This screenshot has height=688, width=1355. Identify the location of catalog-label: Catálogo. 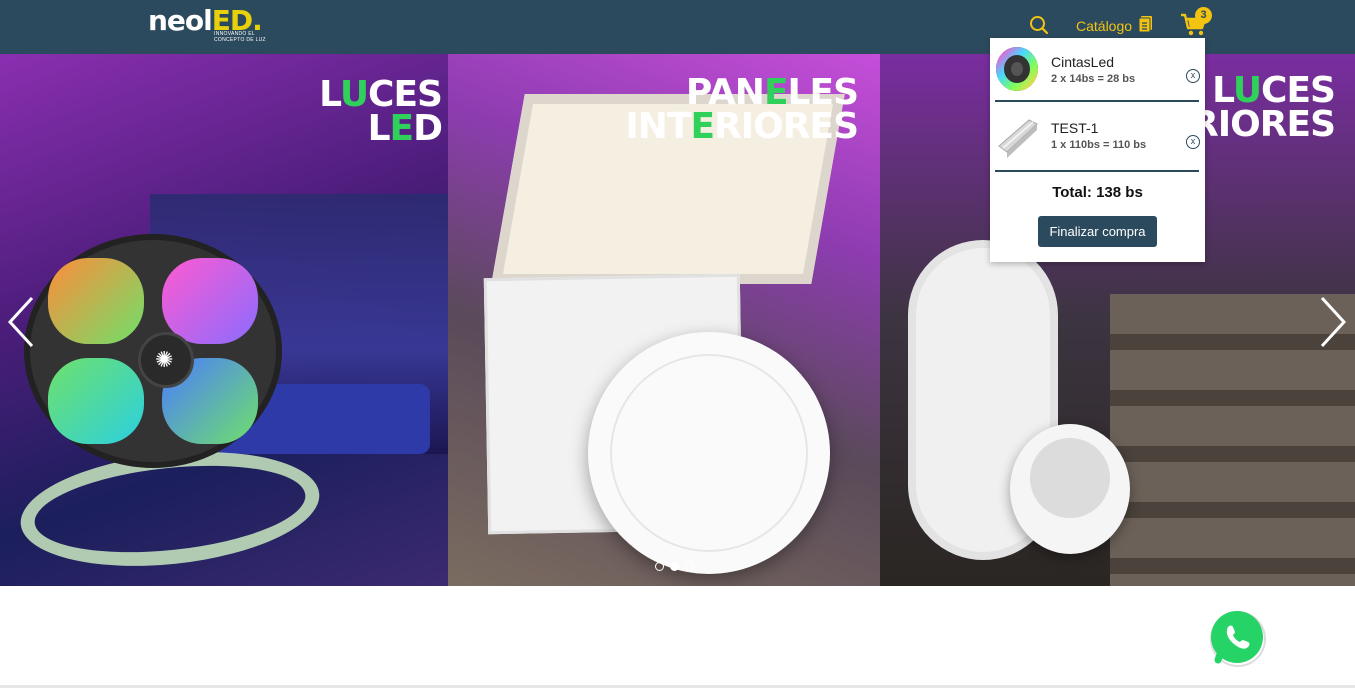
(1104, 26).